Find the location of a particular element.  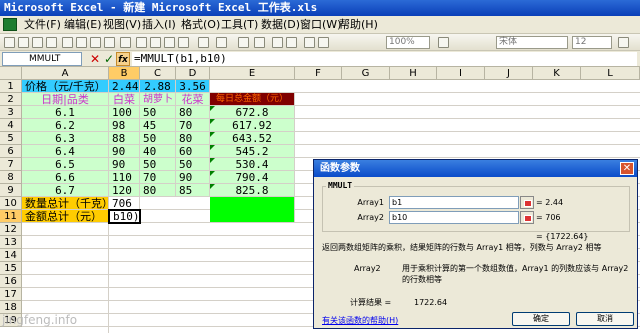

row-header: 14 is located at coordinates (11, 255).